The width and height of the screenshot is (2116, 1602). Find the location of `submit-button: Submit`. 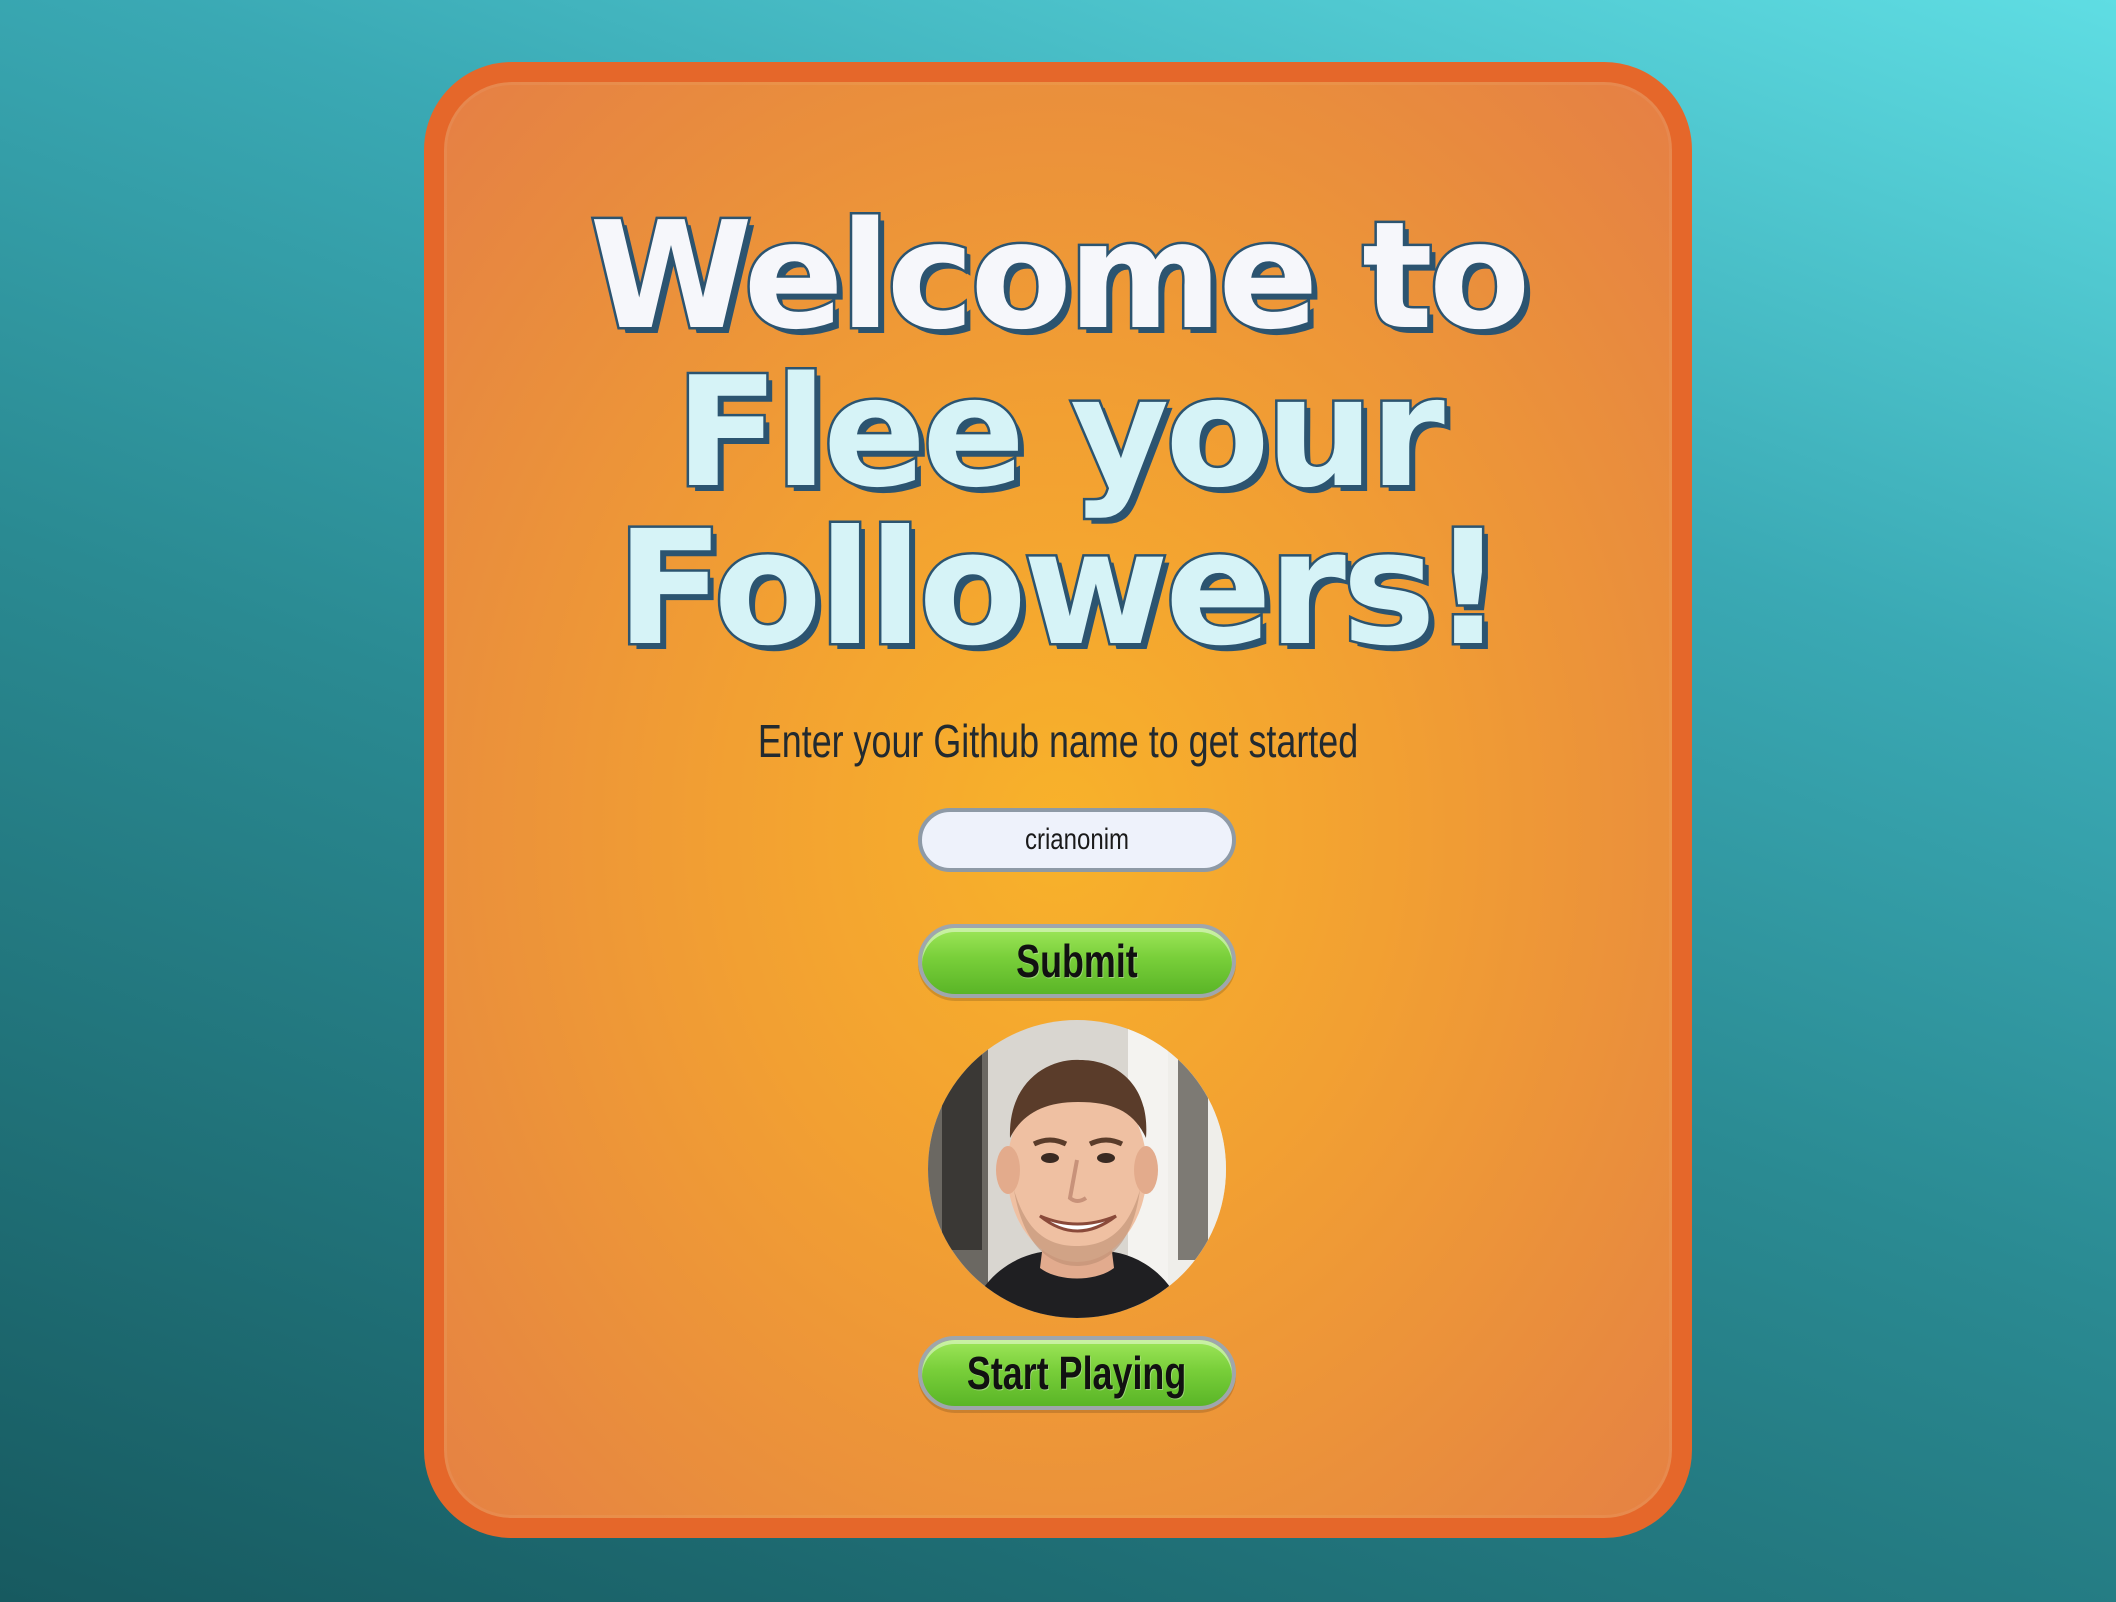

submit-button: Submit is located at coordinates (1077, 961).